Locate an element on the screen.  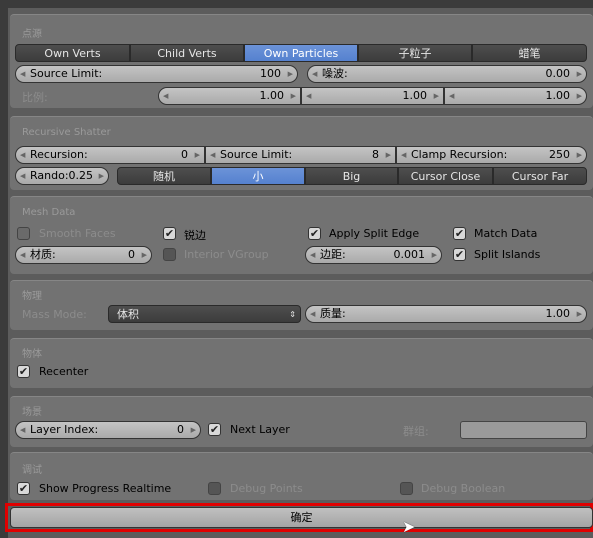
source-limit-field: ◀ Source Limit: 100 ▶ is located at coordinates (156, 74).